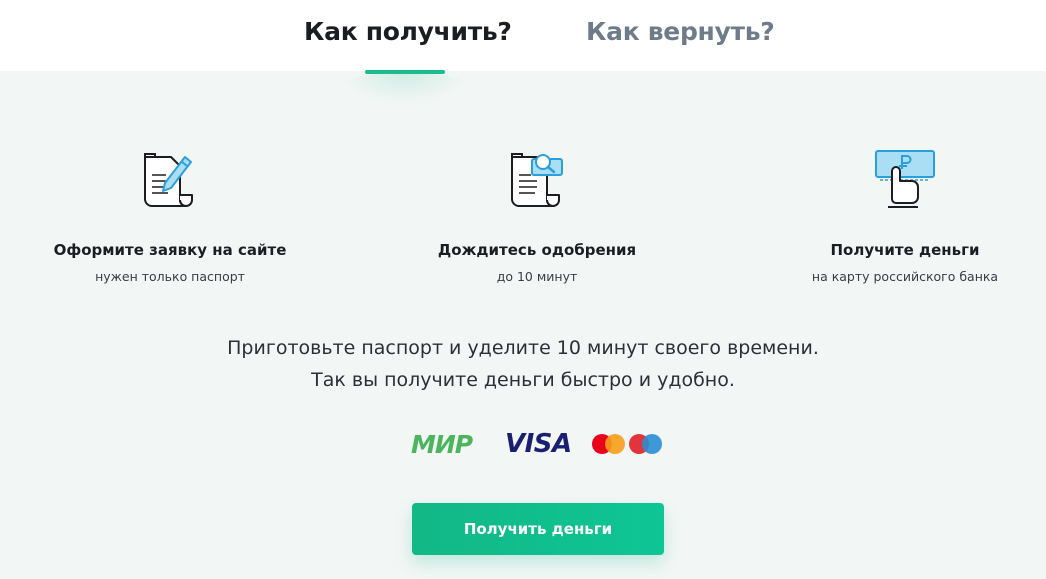 Image resolution: width=1046 pixels, height=579 pixels. What do you see at coordinates (170, 250) in the screenshot?
I see `step-title: Оформите заявку на сайте` at bounding box center [170, 250].